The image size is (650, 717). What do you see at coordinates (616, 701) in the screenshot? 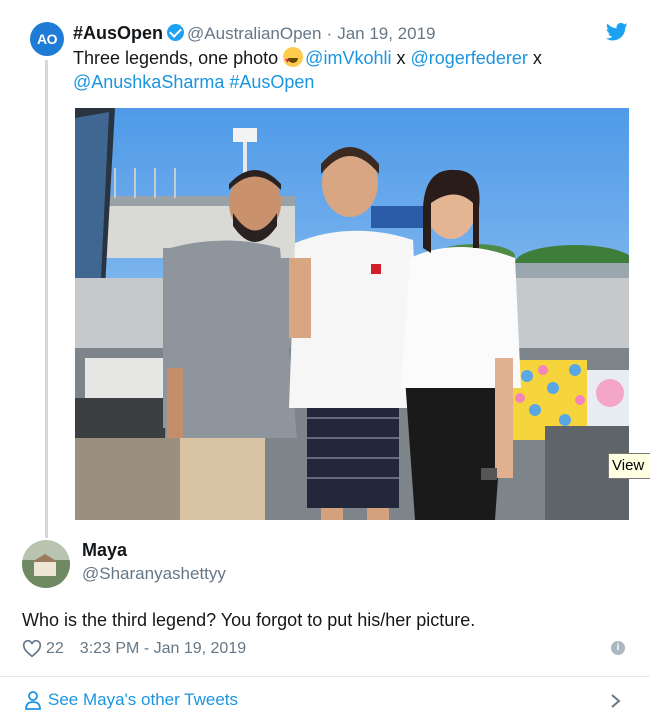
I see `chevron-right-icon` at bounding box center [616, 701].